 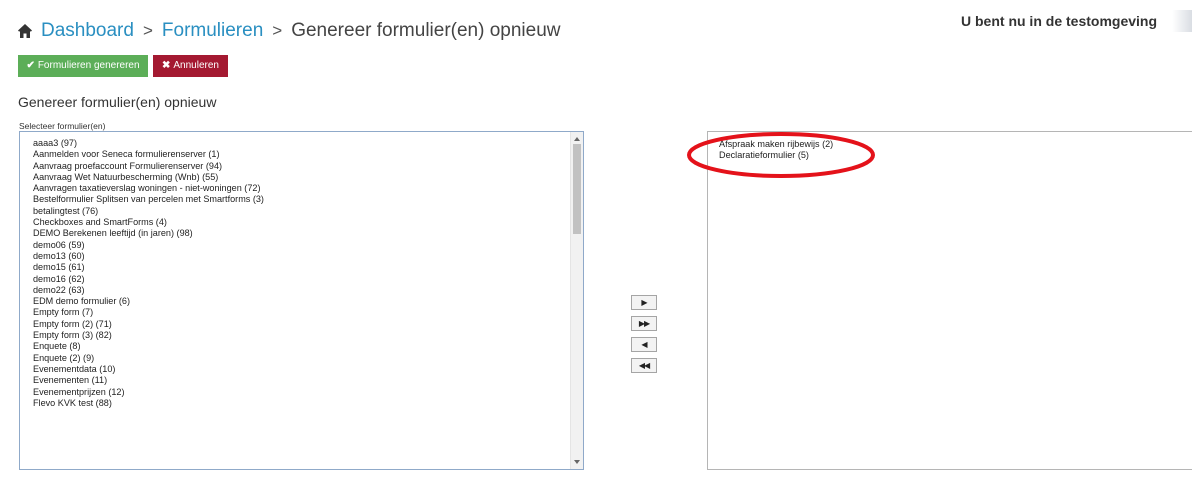 What do you see at coordinates (301, 256) in the screenshot?
I see `form-list-item: demo13 (60)` at bounding box center [301, 256].